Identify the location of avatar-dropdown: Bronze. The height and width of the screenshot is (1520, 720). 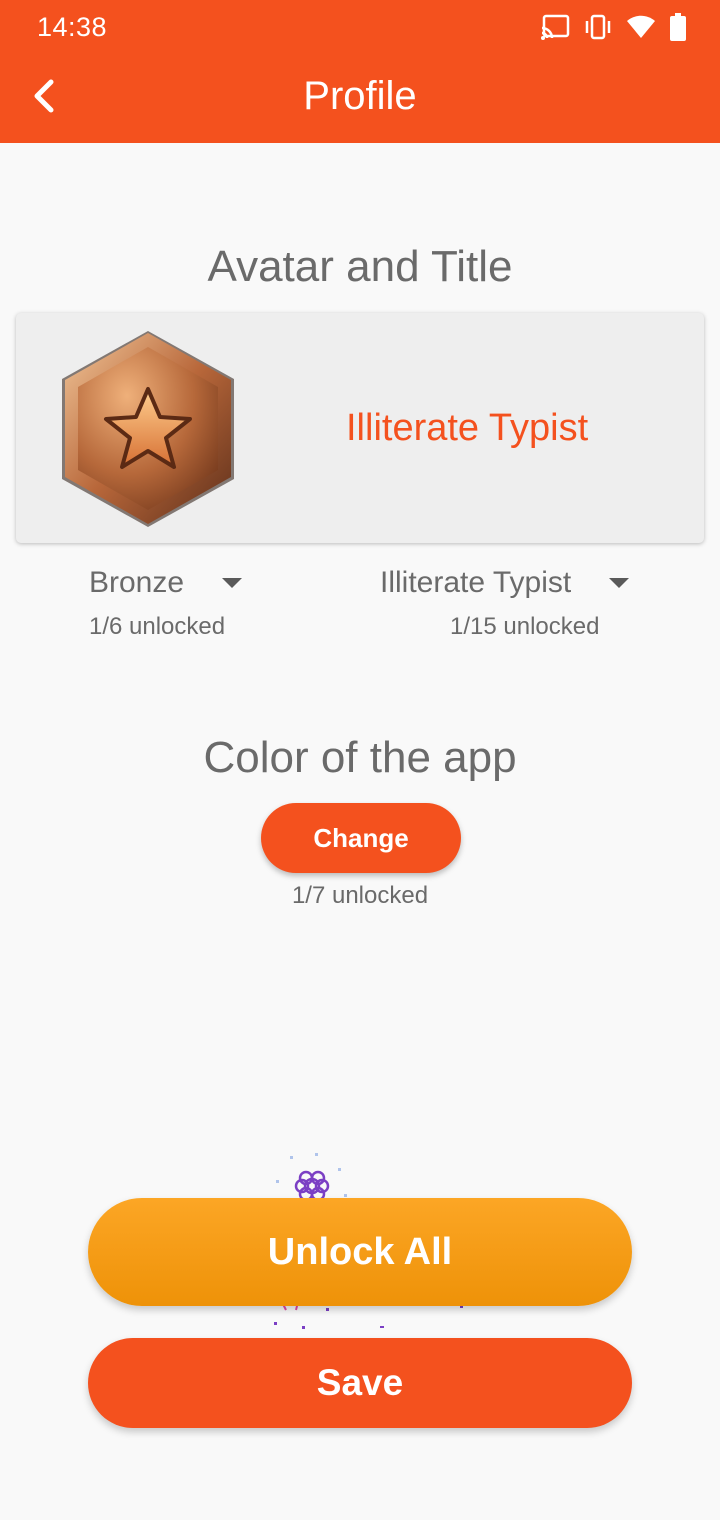
(166, 583).